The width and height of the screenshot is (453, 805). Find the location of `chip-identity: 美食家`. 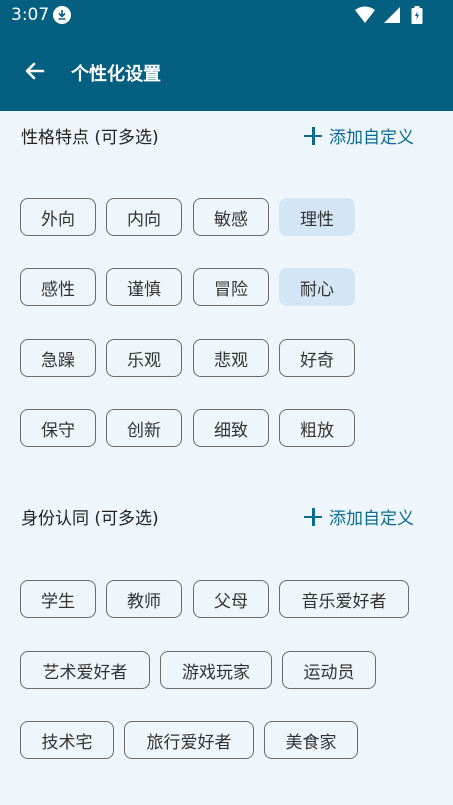

chip-identity: 美食家 is located at coordinates (311, 740).